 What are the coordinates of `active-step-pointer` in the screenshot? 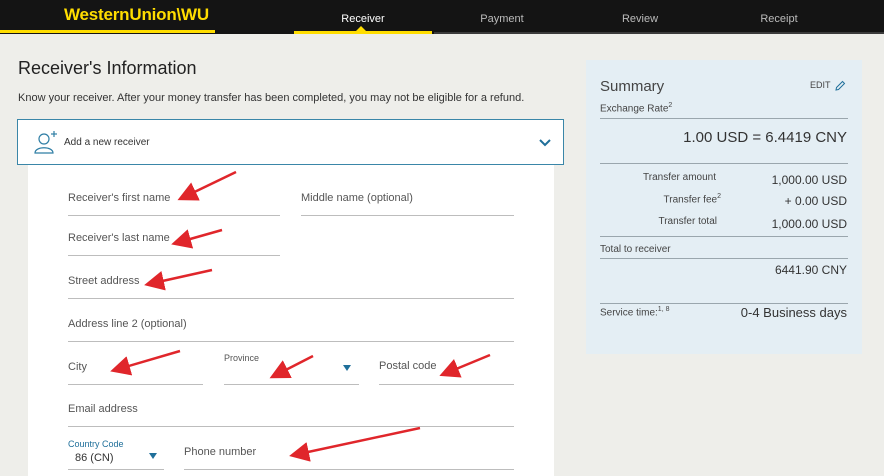 It's located at (361, 28).